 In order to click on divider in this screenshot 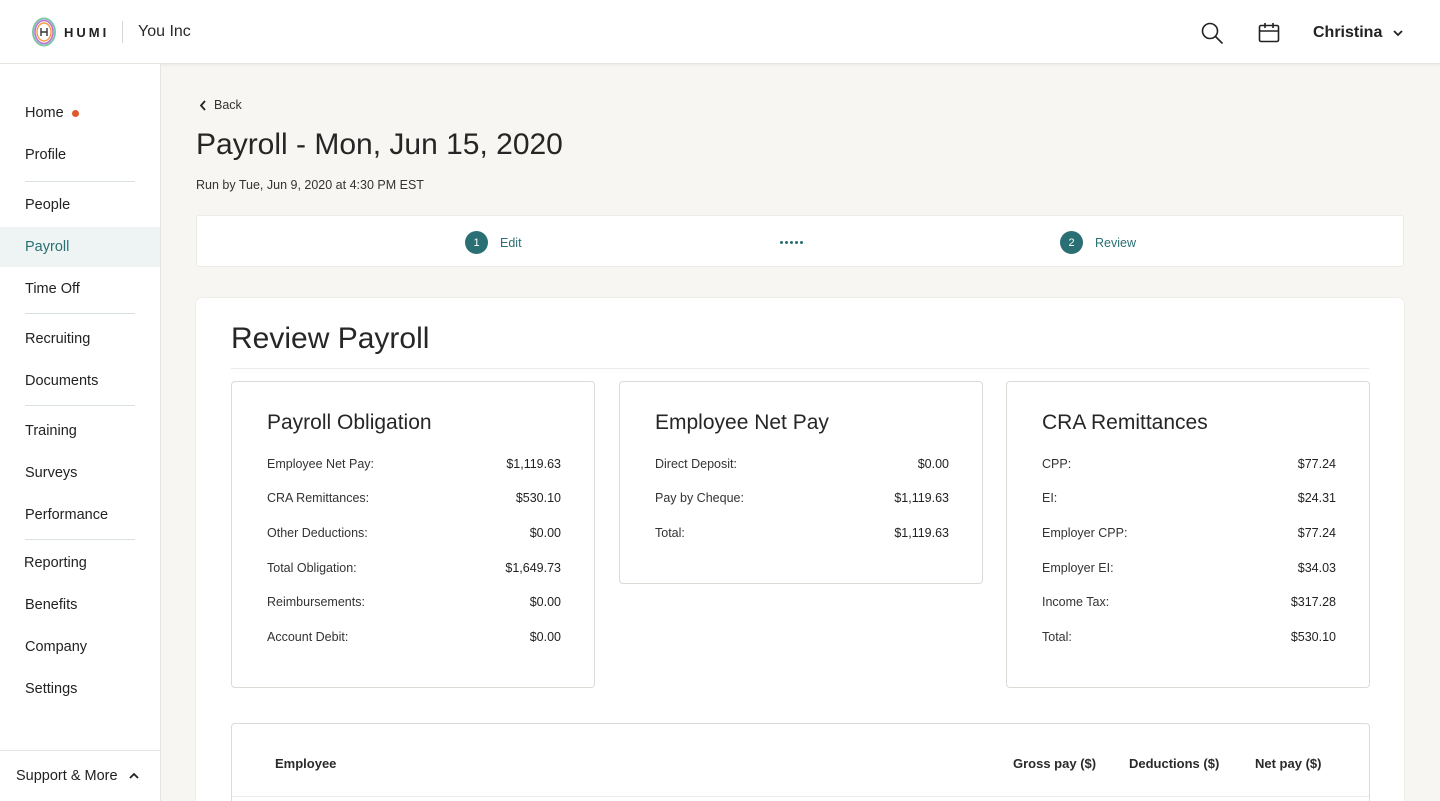, I will do `click(800, 368)`.